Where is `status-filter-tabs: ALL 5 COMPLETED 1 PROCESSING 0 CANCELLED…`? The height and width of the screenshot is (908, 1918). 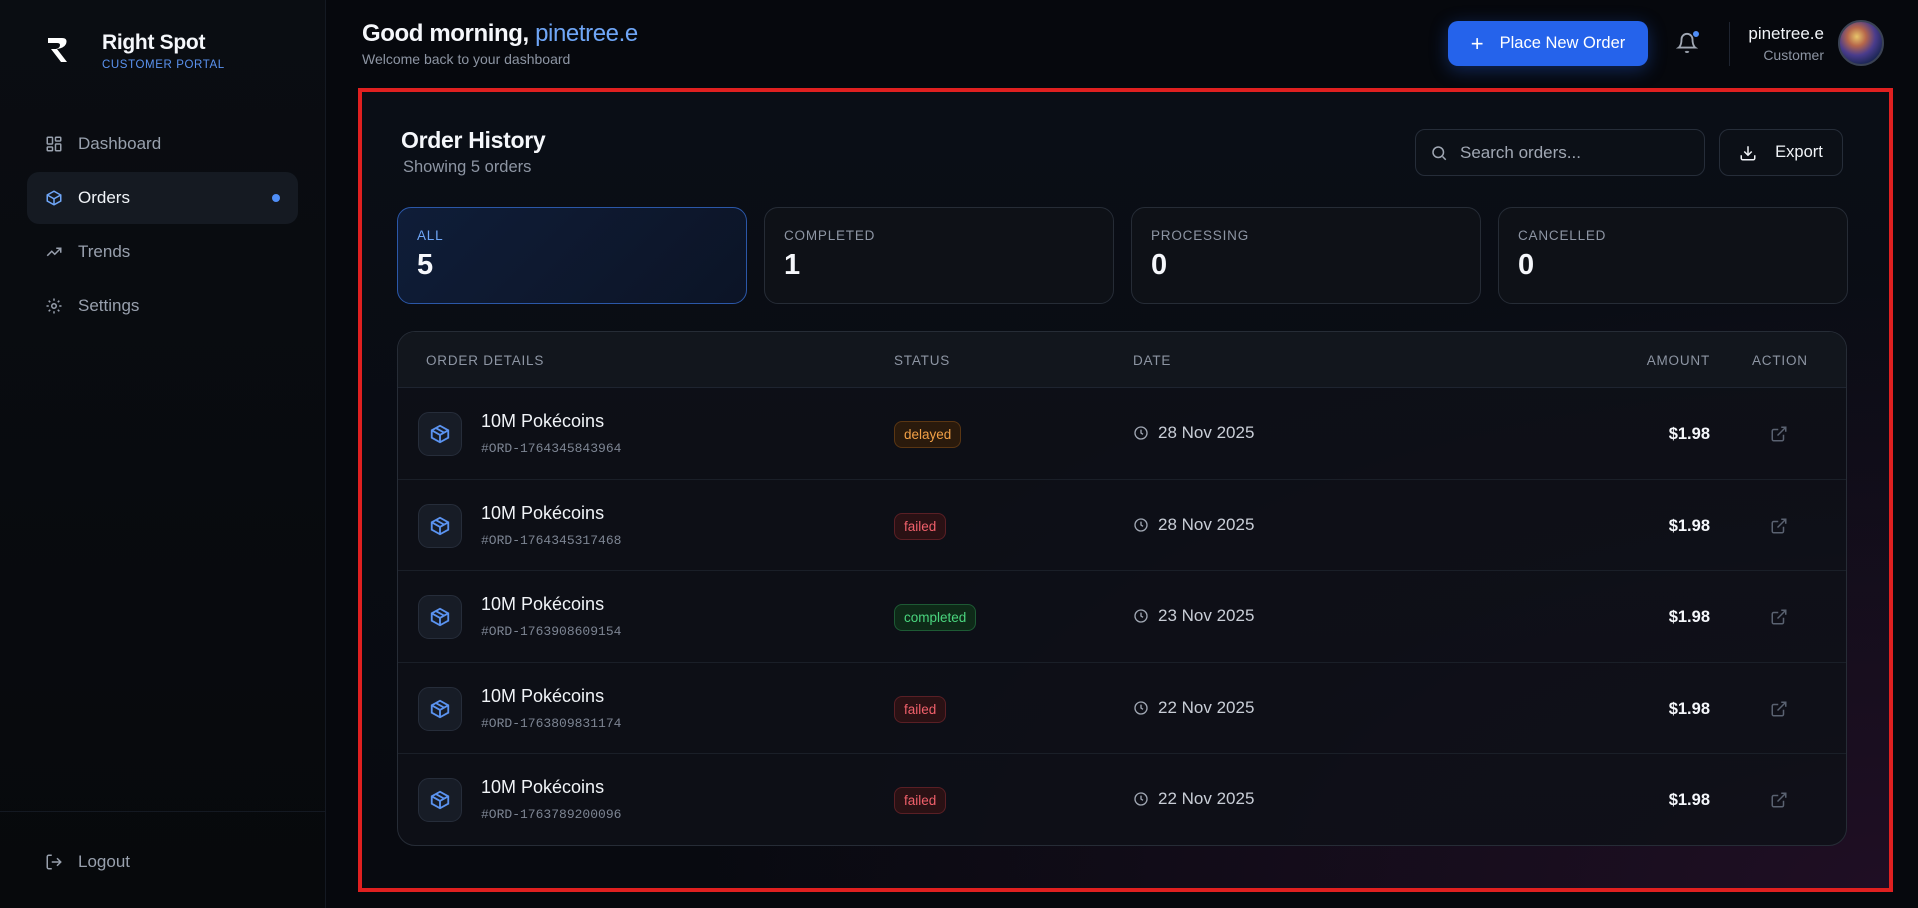
status-filter-tabs: ALL 5 COMPLETED 1 PROCESSING 0 CANCELLED… is located at coordinates (1131, 255).